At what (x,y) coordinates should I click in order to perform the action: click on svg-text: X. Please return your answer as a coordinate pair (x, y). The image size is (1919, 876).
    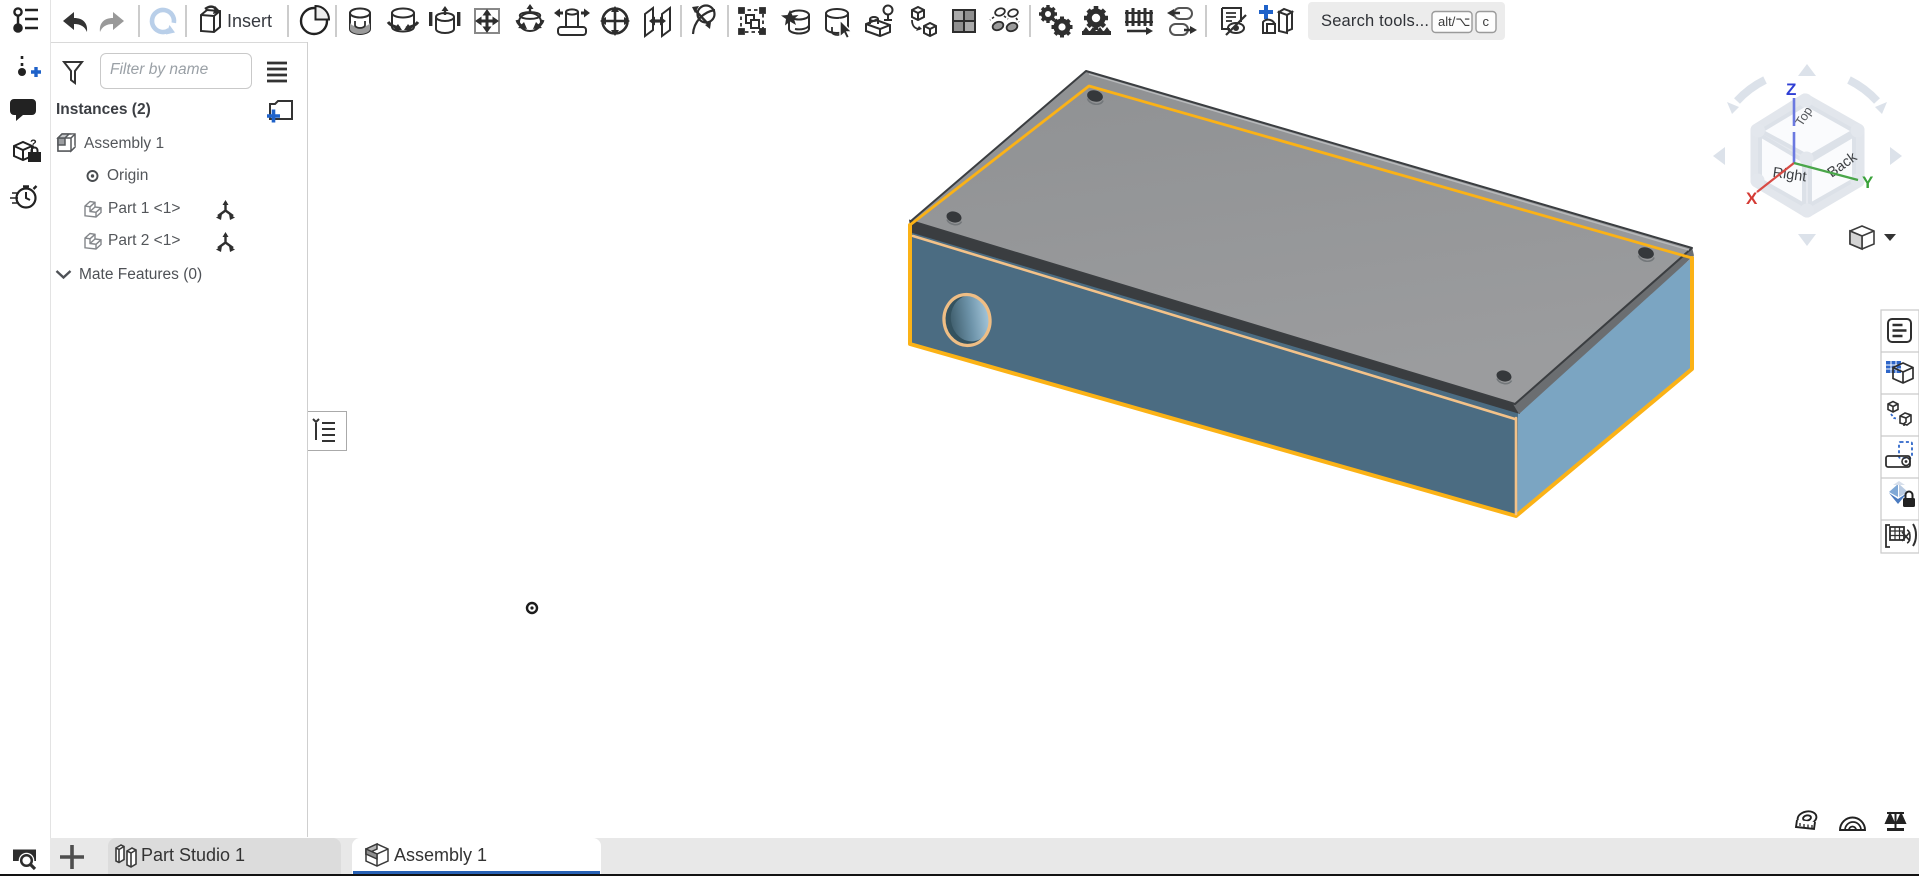
    Looking at the image, I should click on (1752, 198).